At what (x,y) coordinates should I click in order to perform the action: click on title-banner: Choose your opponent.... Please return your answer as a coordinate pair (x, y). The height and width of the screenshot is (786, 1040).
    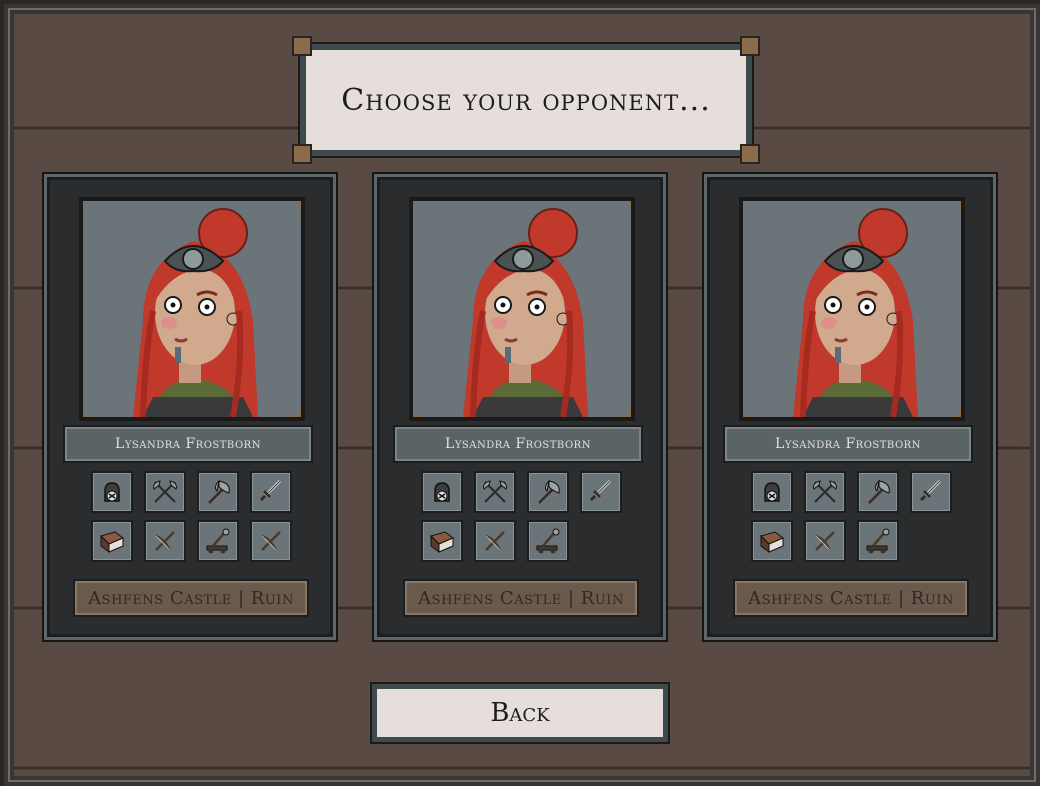
    Looking at the image, I should click on (526, 100).